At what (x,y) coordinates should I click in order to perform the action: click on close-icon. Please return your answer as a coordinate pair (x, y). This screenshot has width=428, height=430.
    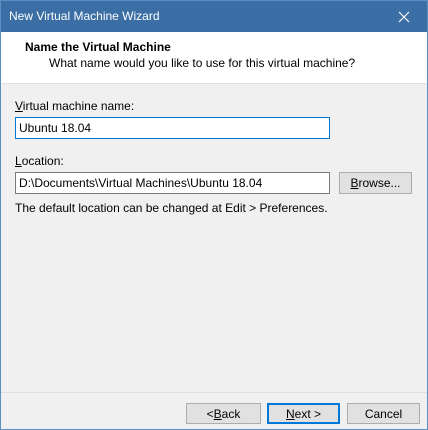
    Looking at the image, I should click on (404, 16).